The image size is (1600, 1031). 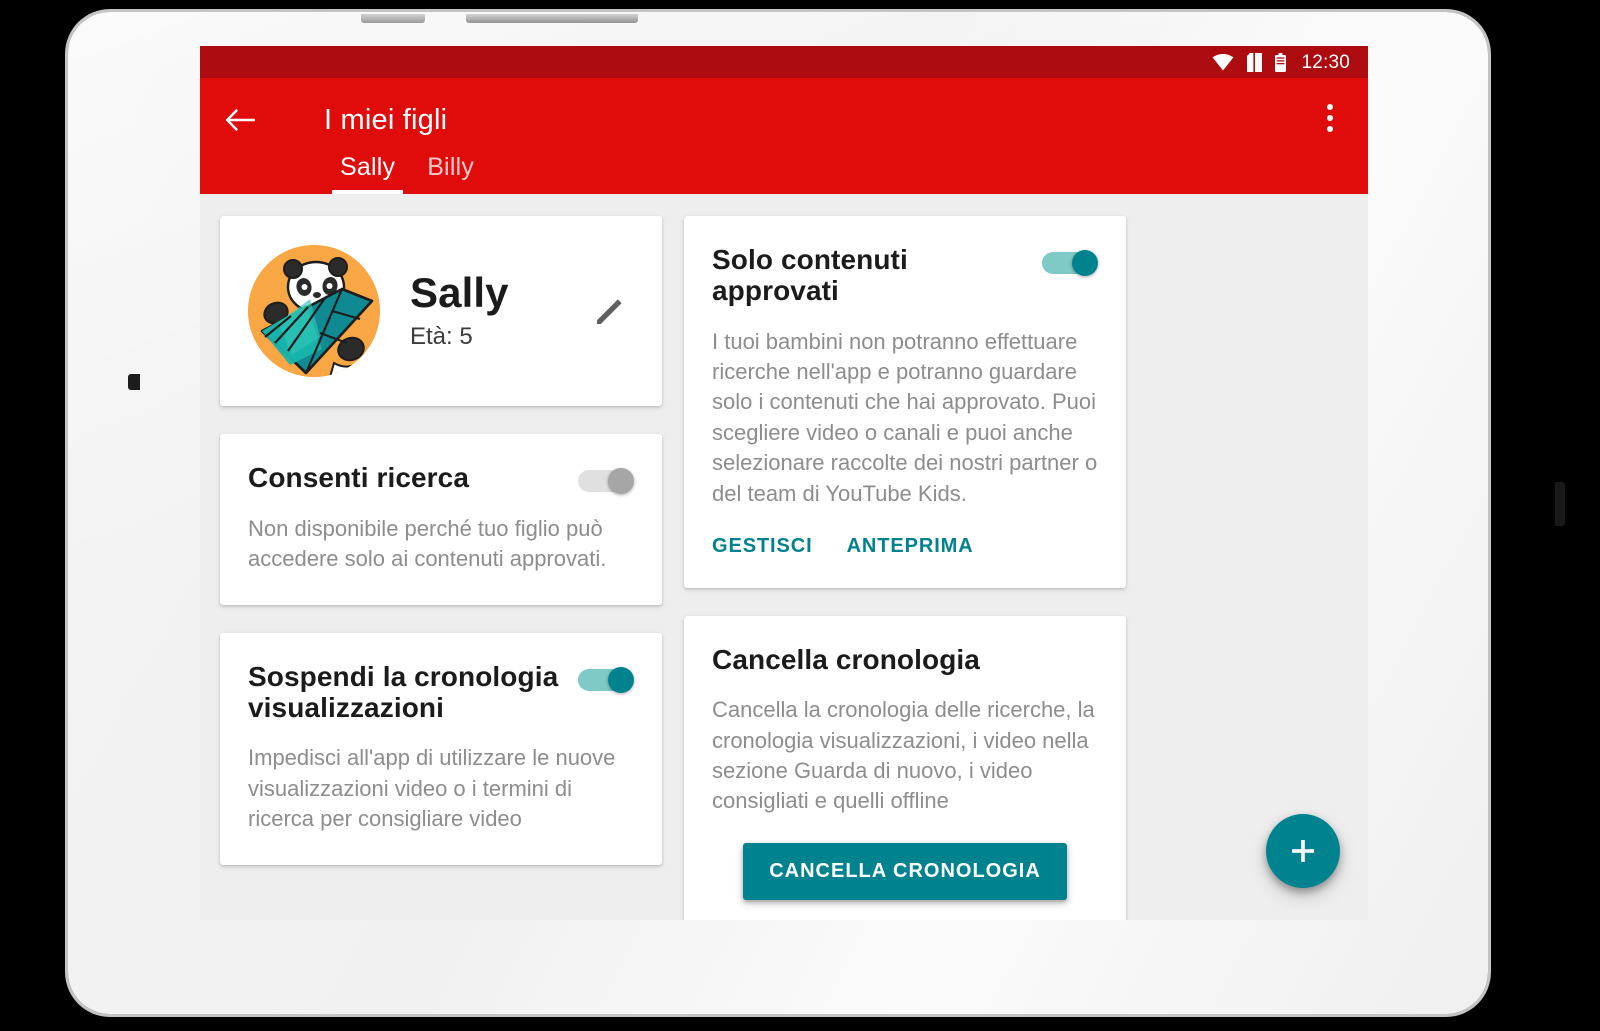 What do you see at coordinates (762, 546) in the screenshot?
I see `manage-button: GESTISCI` at bounding box center [762, 546].